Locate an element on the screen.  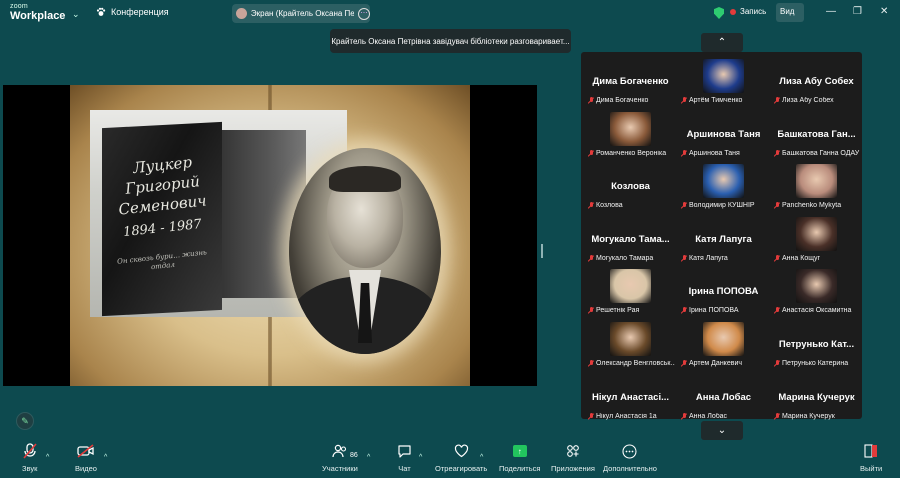
participants-caret-icon: ^ is located at coordinates (368, 457).